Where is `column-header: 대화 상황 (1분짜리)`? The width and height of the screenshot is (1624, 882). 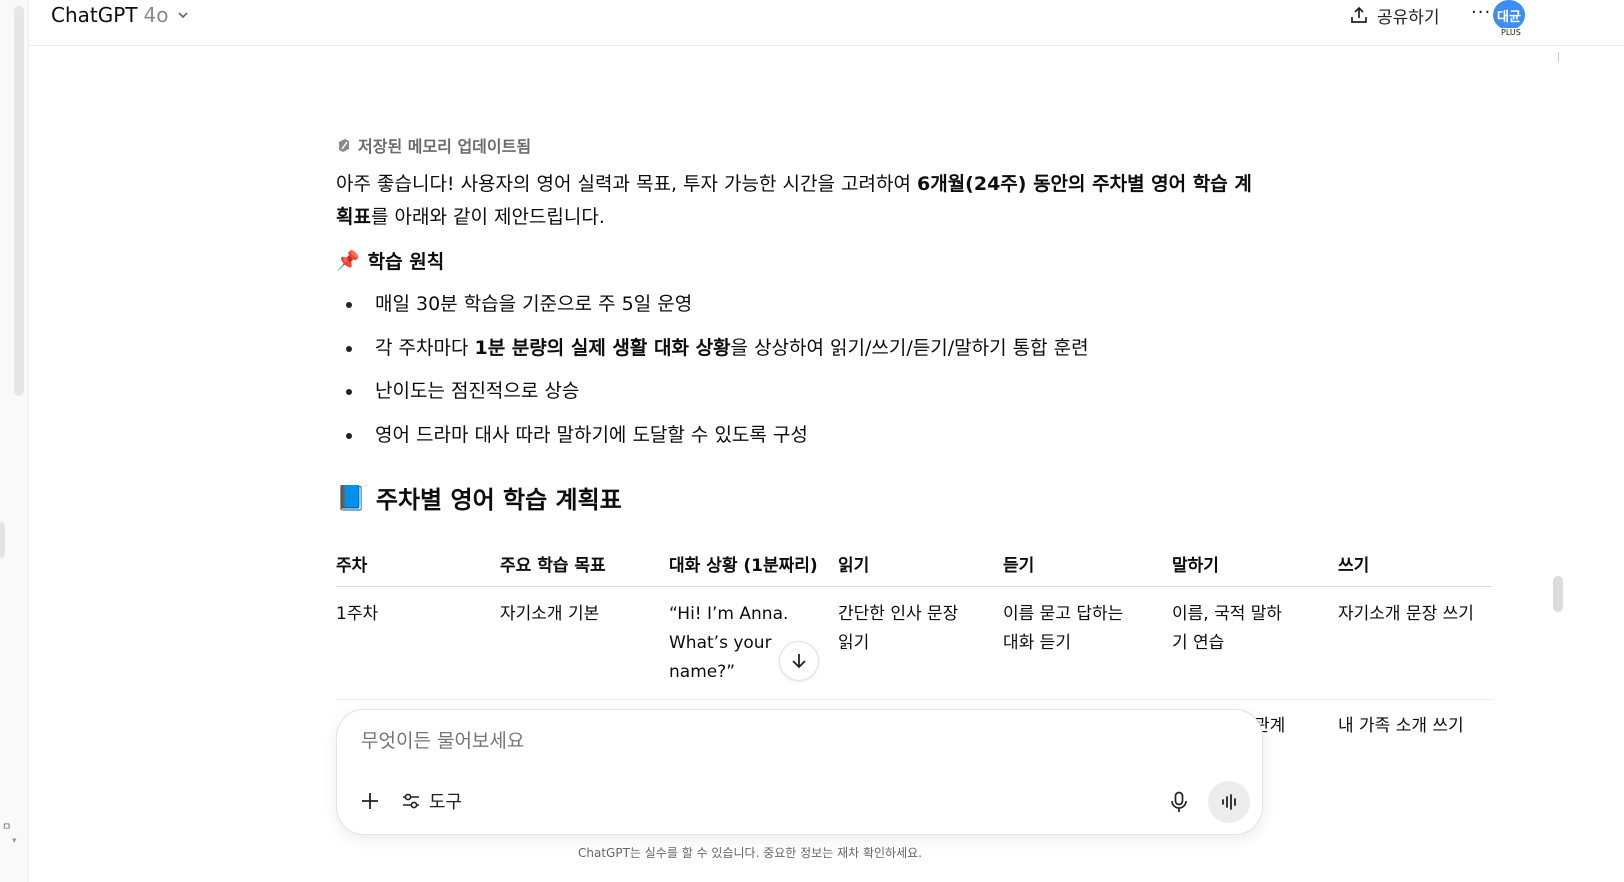 column-header: 대화 상황 (1분짜리) is located at coordinates (743, 566).